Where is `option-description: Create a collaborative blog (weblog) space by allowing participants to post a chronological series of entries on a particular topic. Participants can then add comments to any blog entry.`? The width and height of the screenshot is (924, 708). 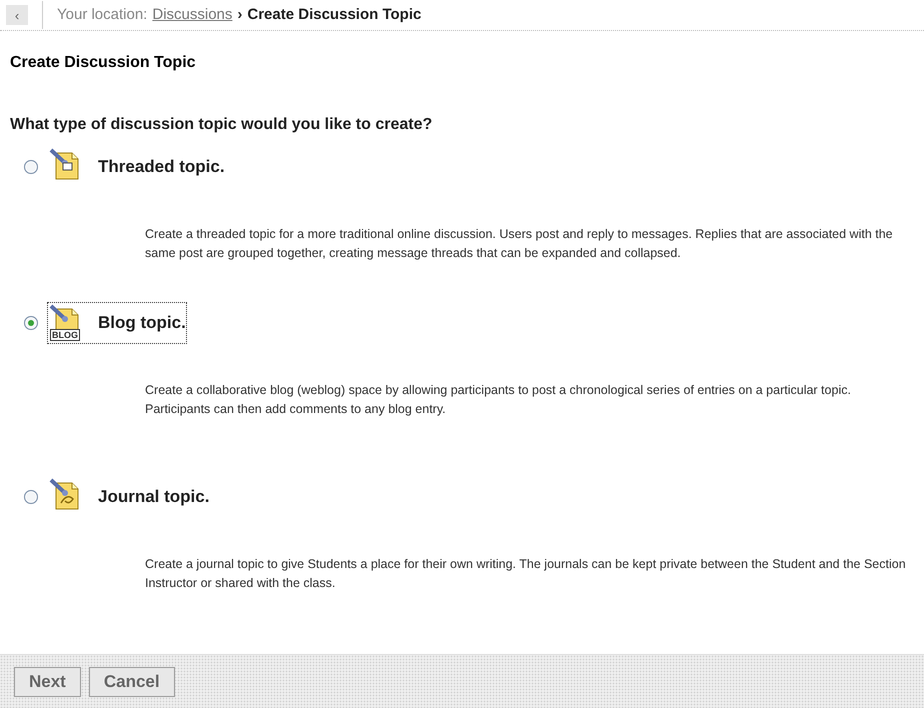 option-description: Create a collaborative blog (weblog) space by allowing participants to post a chronological series of entries on a particular topic. Participants can then add comments to any blog entry. is located at coordinates (498, 400).